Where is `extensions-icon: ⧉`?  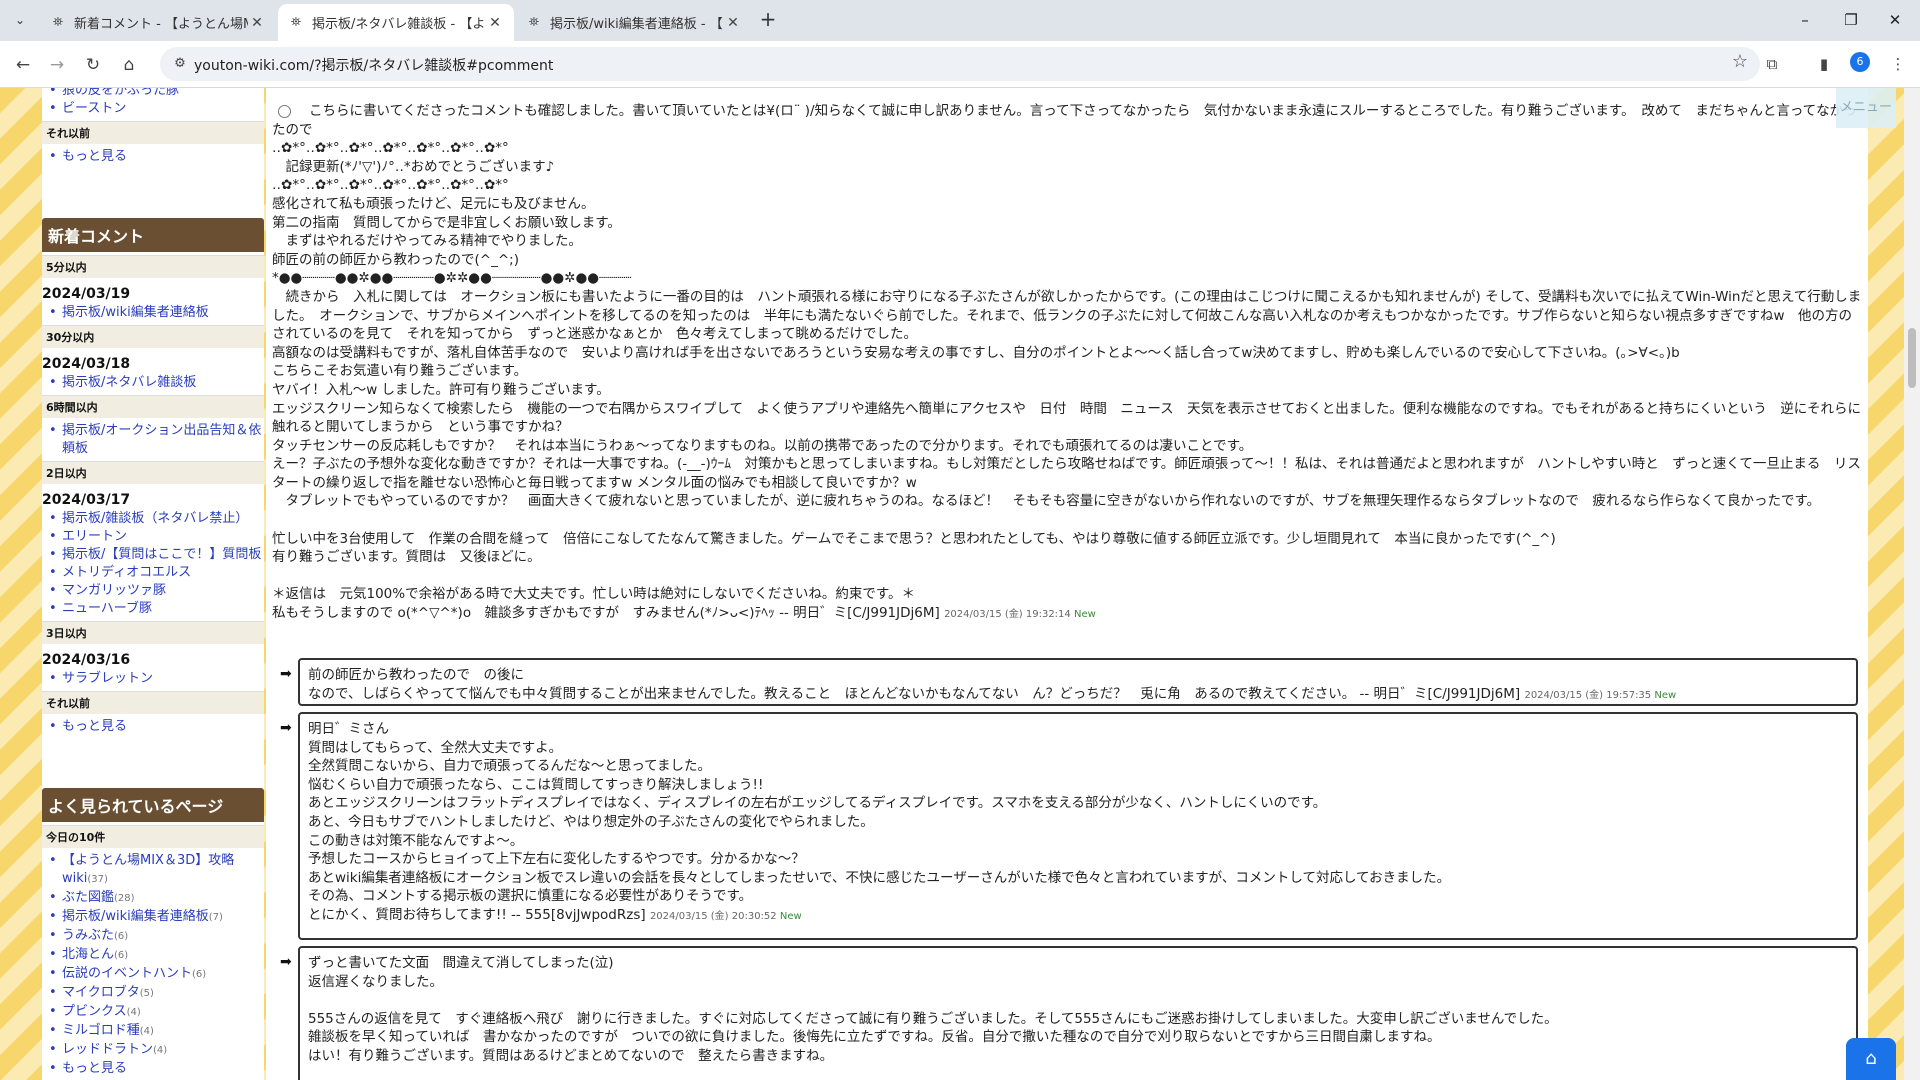 extensions-icon: ⧉ is located at coordinates (1772, 64).